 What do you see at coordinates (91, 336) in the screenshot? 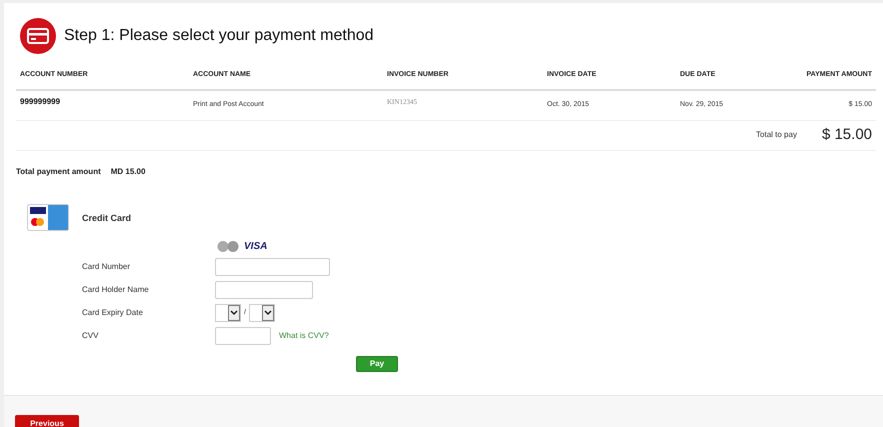
I see `field-label: CVV` at bounding box center [91, 336].